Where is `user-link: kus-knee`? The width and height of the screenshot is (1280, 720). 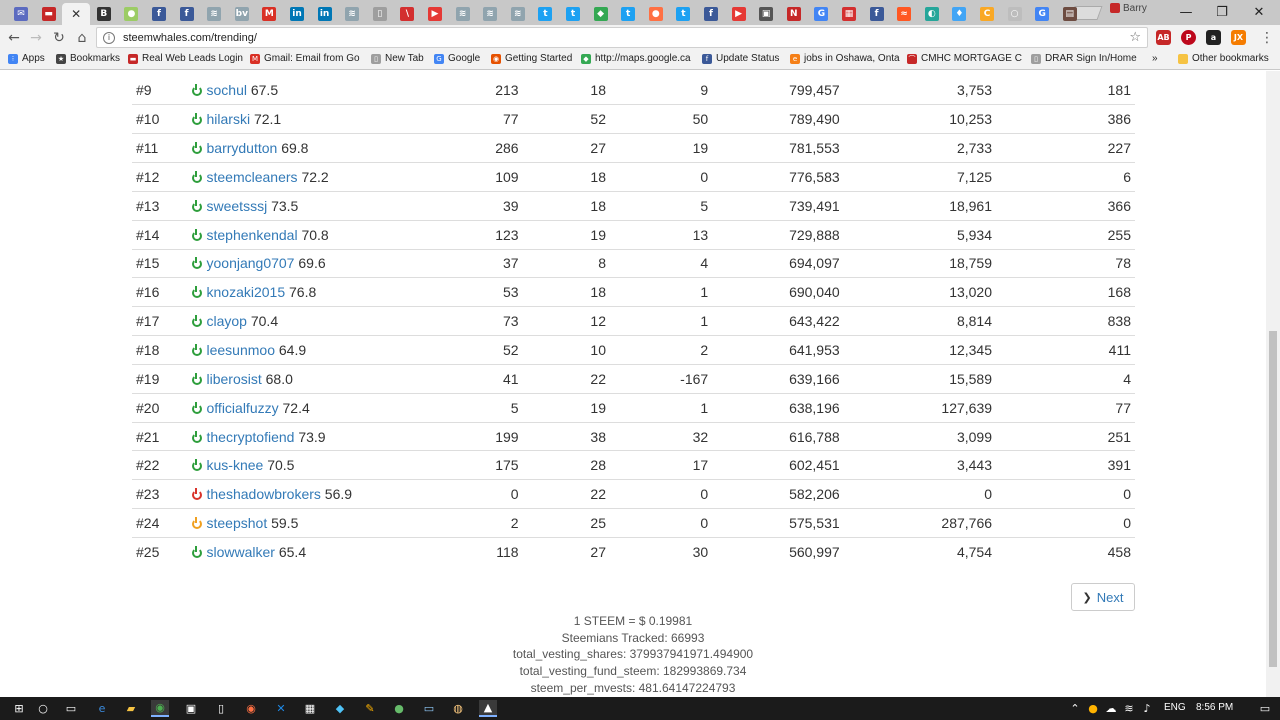 user-link: kus-knee is located at coordinates (235, 465).